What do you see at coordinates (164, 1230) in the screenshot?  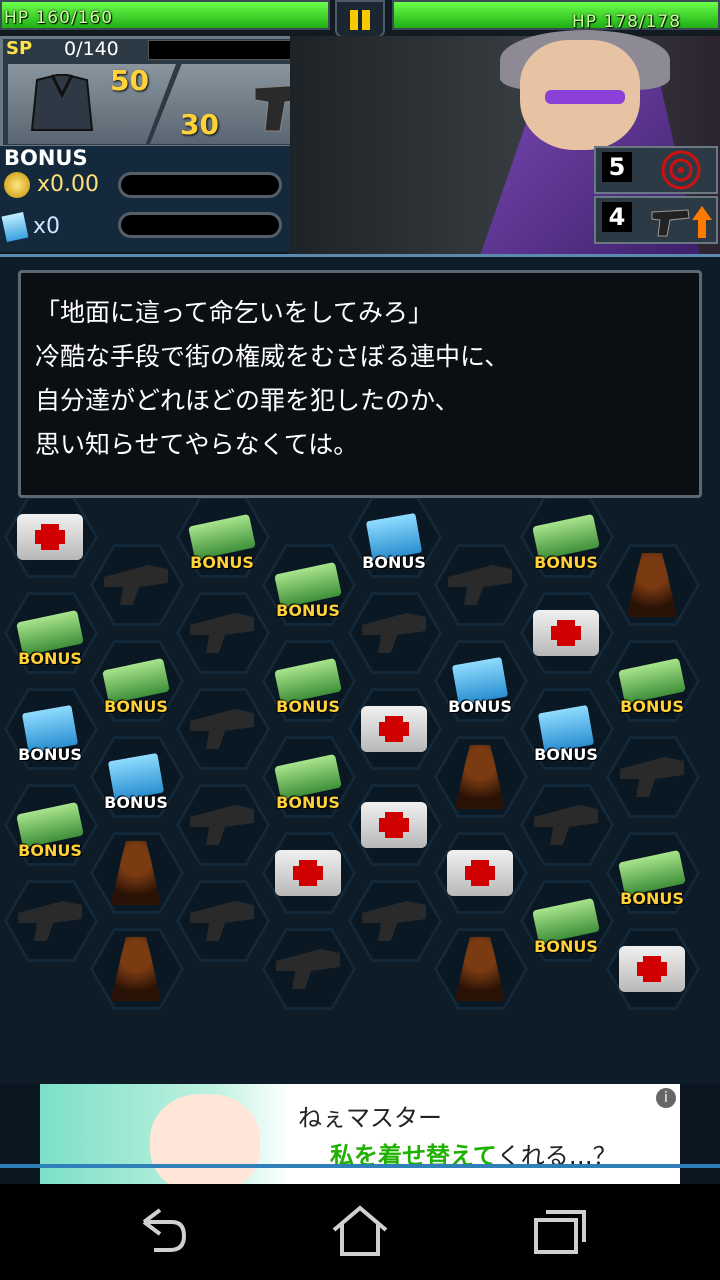 I see `back-icon` at bounding box center [164, 1230].